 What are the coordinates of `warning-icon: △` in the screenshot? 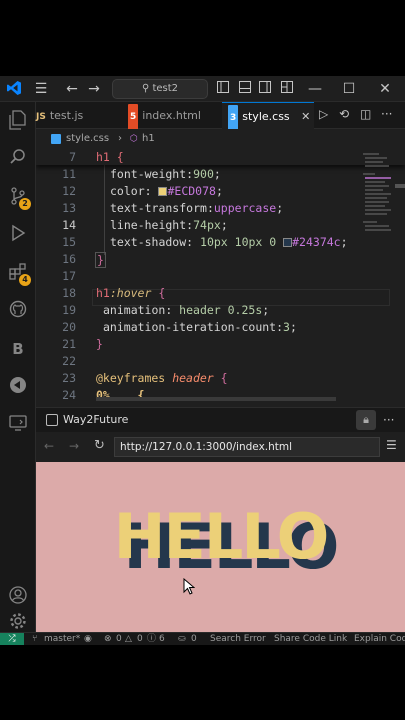 It's located at (128, 639).